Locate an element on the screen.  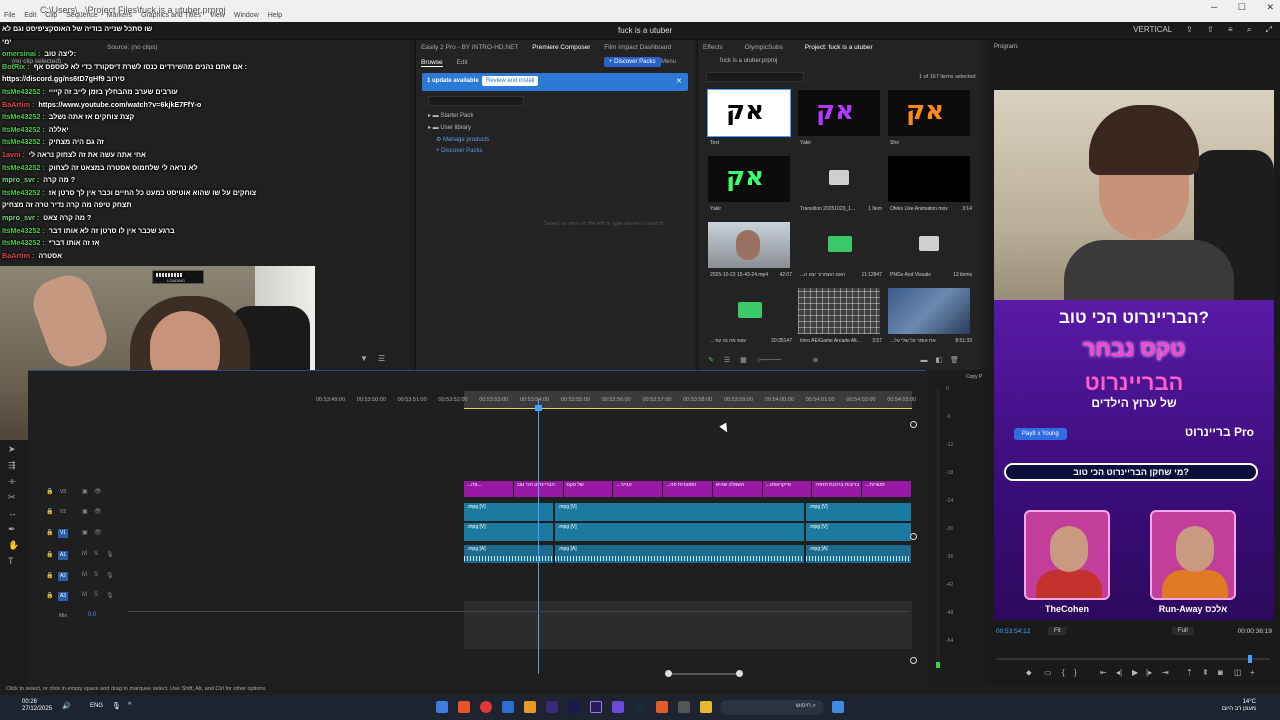
go-to-out-icon: ⇥ is located at coordinates (1165, 672).